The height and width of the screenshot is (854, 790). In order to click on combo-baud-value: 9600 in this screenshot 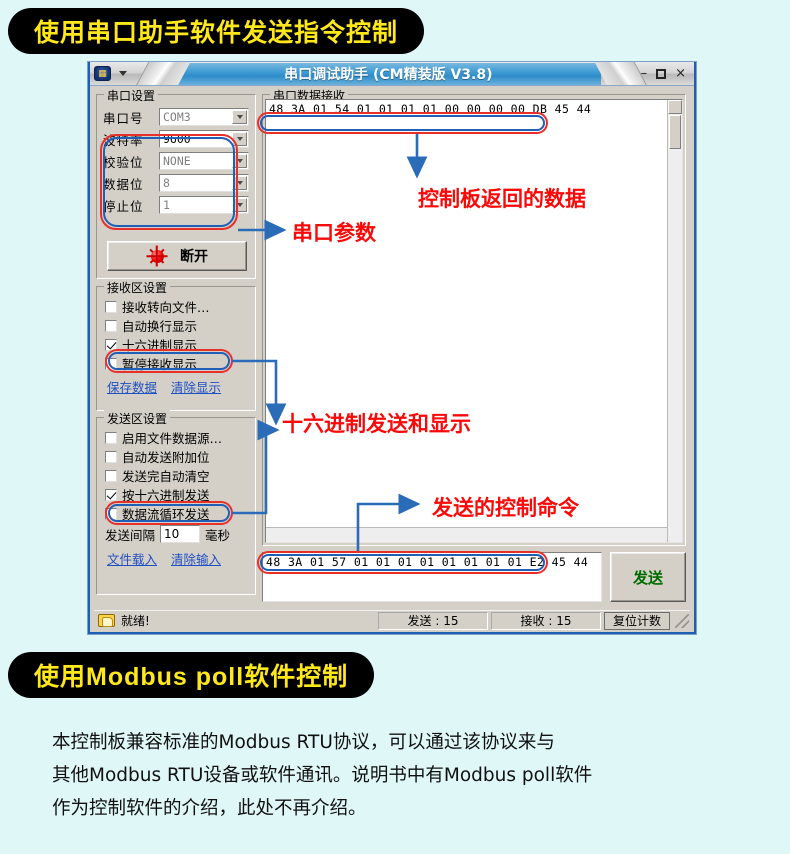, I will do `click(177, 139)`.